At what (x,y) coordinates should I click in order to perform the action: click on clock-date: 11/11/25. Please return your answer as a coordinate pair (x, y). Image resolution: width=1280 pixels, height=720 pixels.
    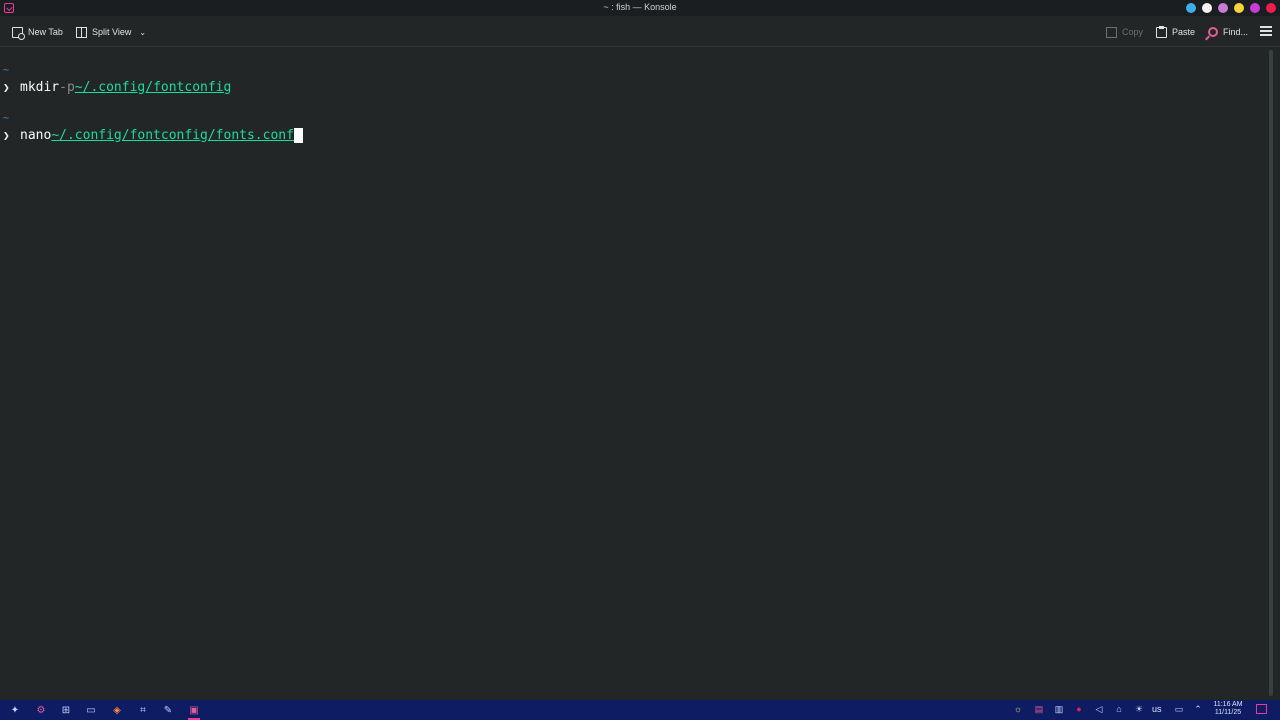
    Looking at the image, I should click on (1228, 712).